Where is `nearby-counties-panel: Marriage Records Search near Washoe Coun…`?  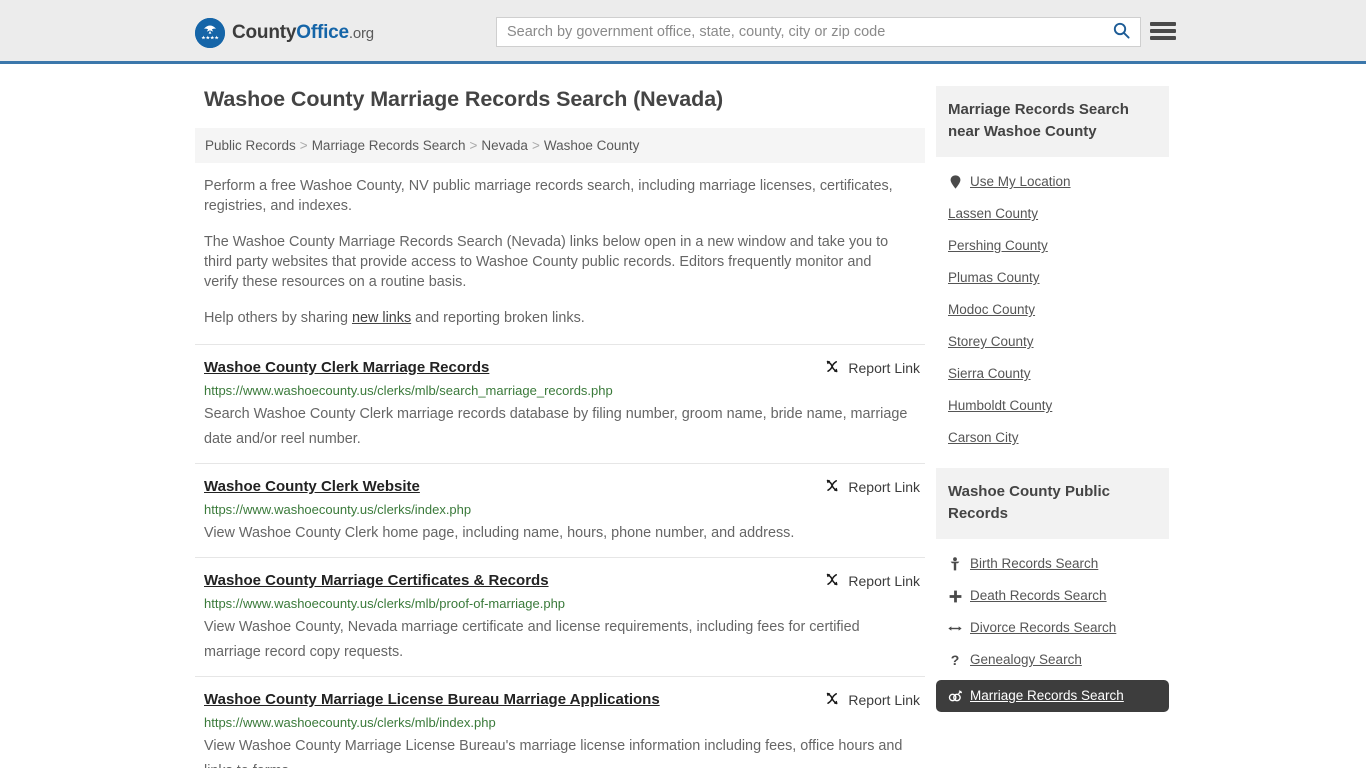
nearby-counties-panel: Marriage Records Search near Washoe Coun… is located at coordinates (1052, 270).